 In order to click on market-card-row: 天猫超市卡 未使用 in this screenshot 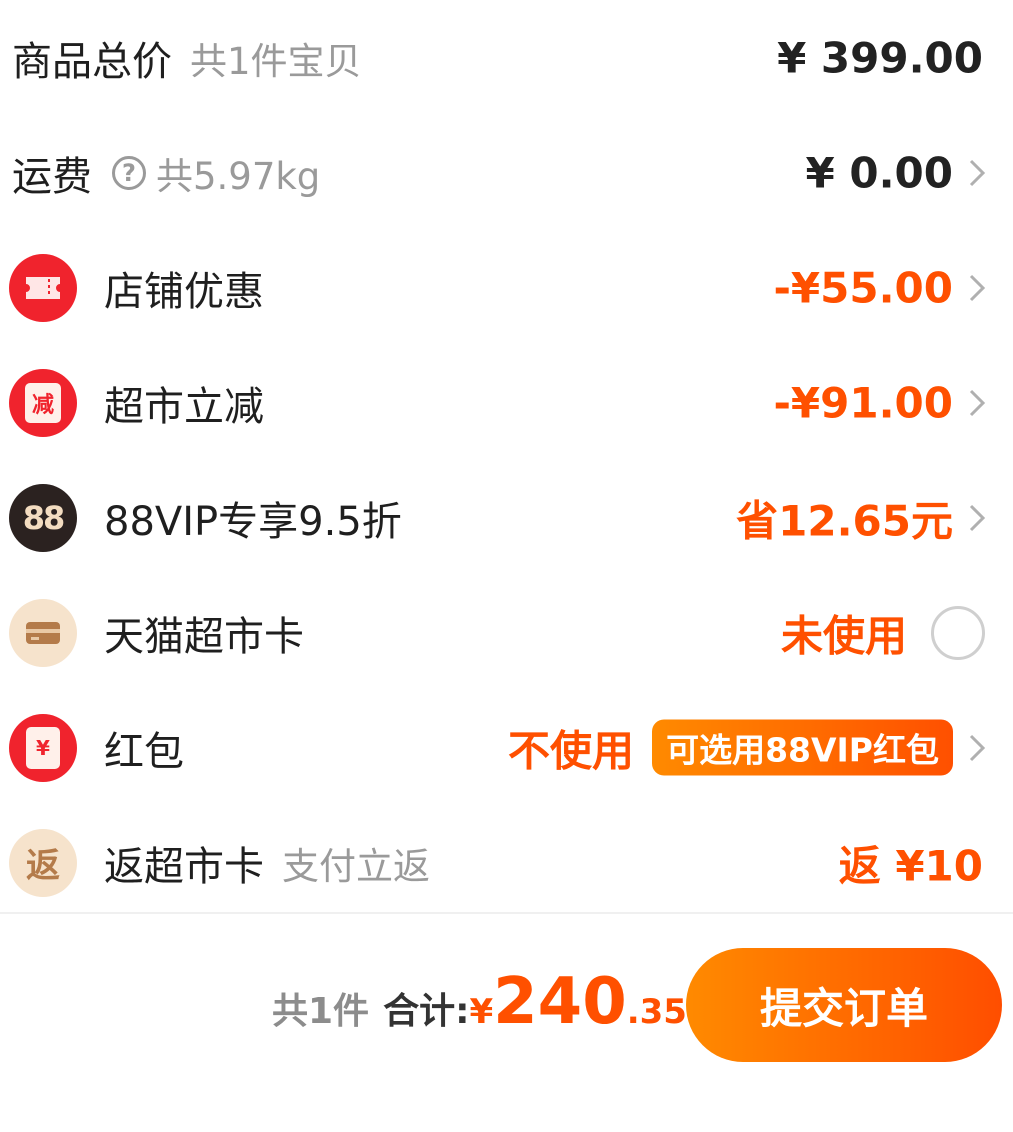, I will do `click(506, 632)`.